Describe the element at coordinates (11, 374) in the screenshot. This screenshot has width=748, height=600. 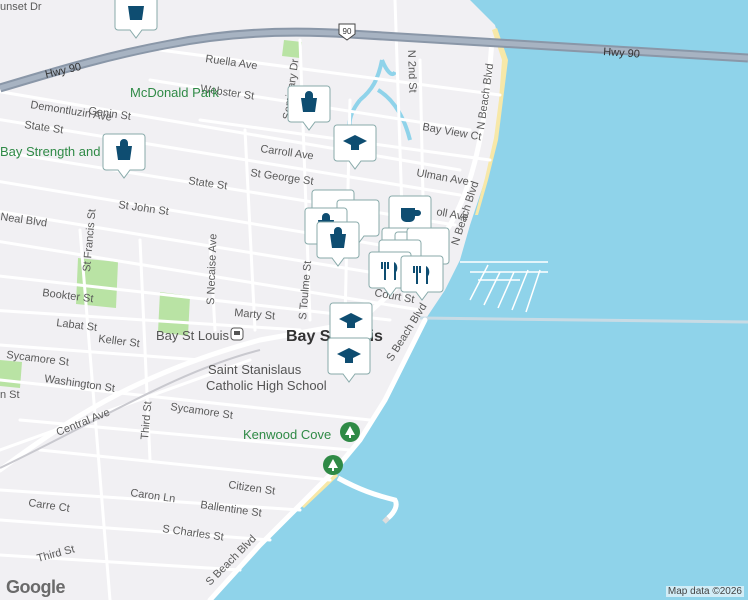
I see `park-area` at that location.